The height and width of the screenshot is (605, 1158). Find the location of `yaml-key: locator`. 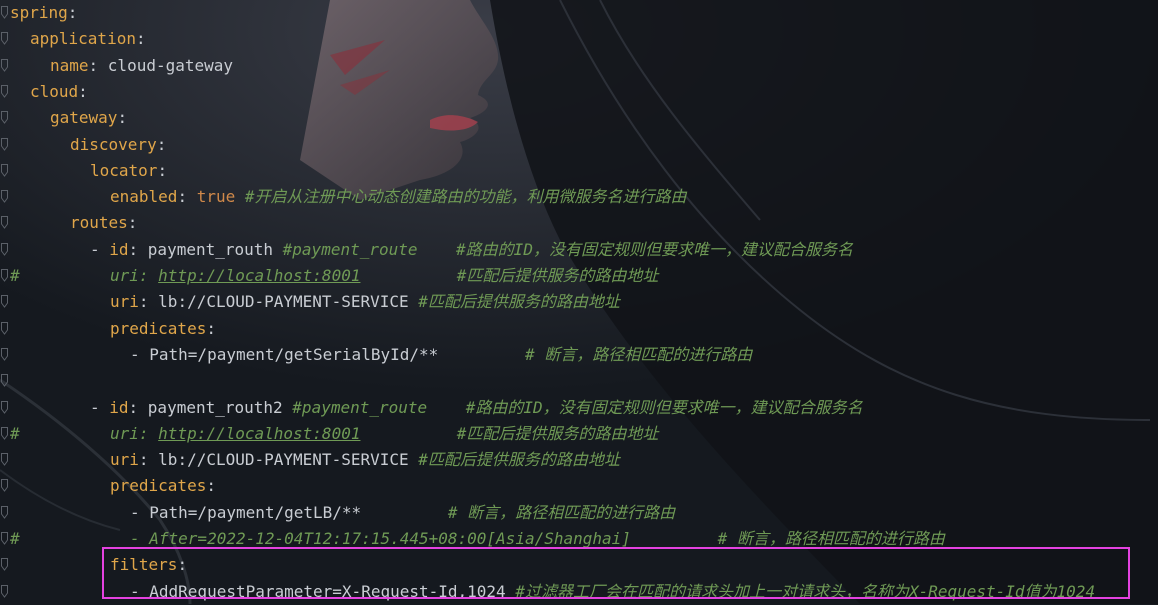

yaml-key: locator is located at coordinates (124, 170).